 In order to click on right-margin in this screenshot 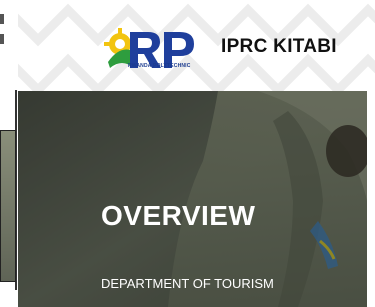, I will do `click(371, 199)`.